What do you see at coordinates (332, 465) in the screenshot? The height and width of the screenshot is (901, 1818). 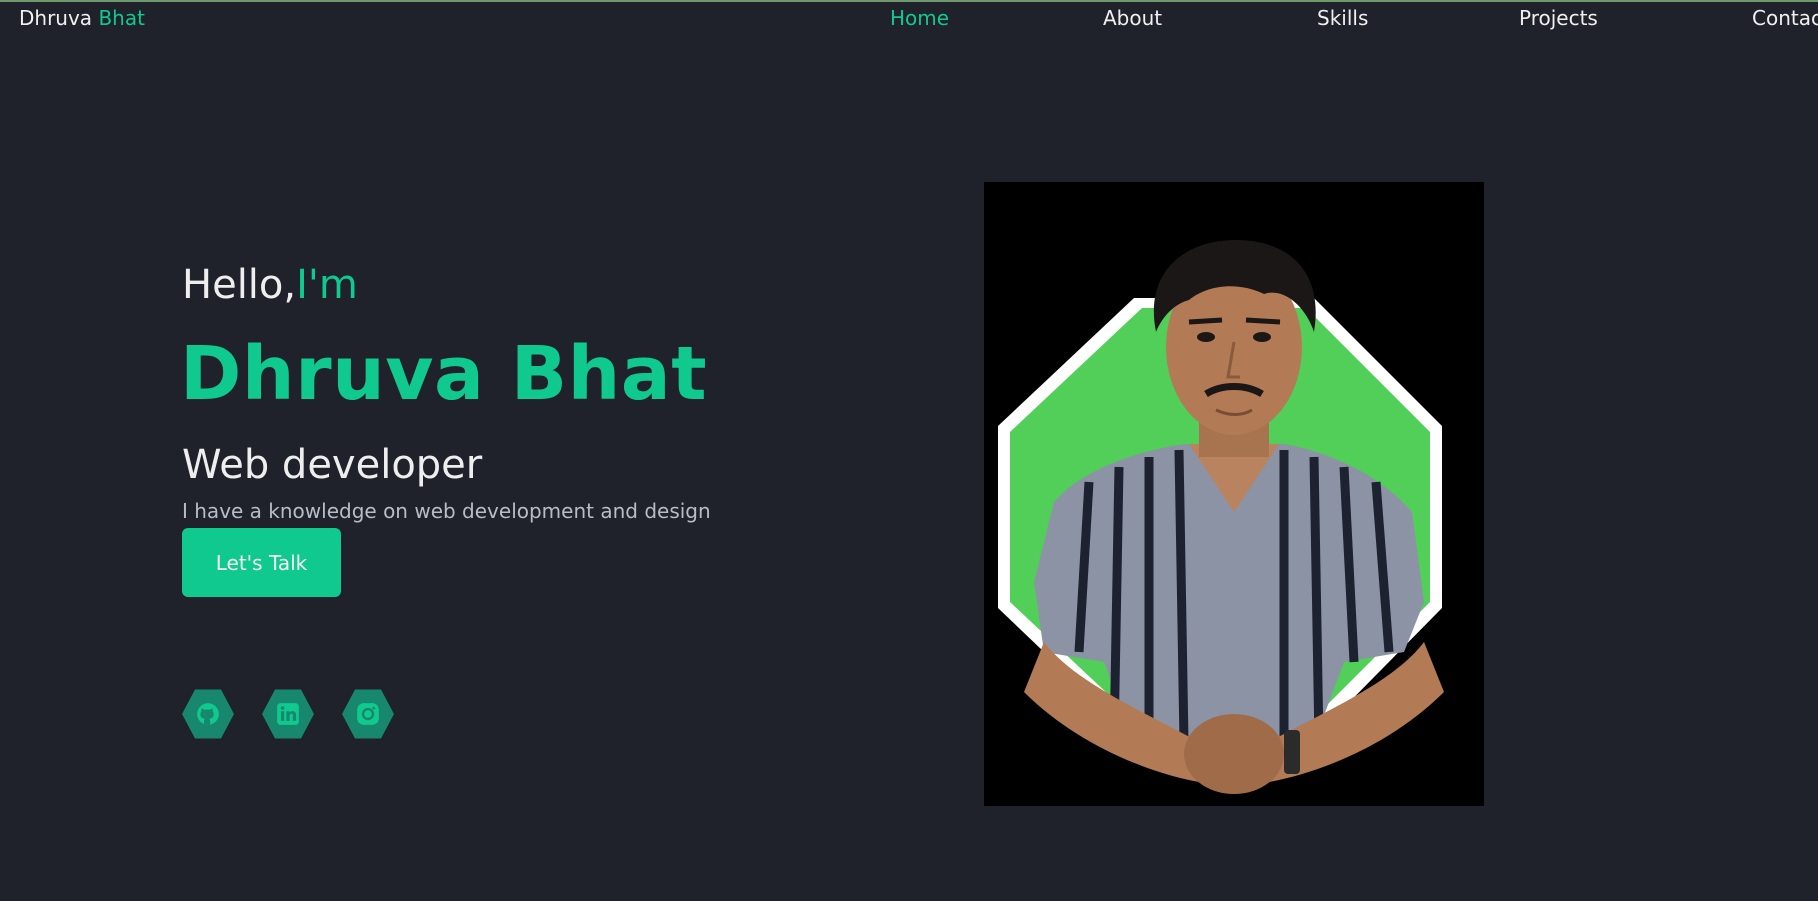 I see `hero-role: Web developer` at bounding box center [332, 465].